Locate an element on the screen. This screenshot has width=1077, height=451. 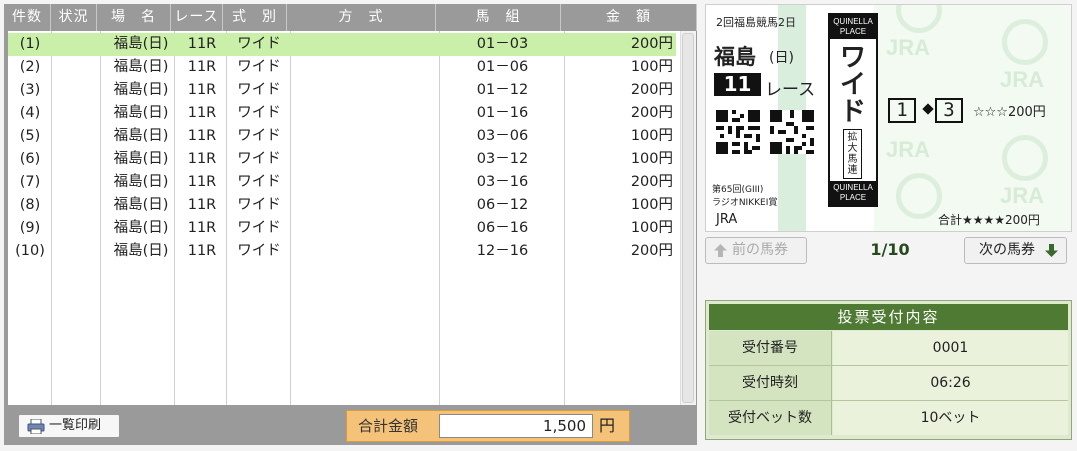
table-row: (7) 福島(日) 11R ワイド 03－16 200円 is located at coordinates (342, 182).